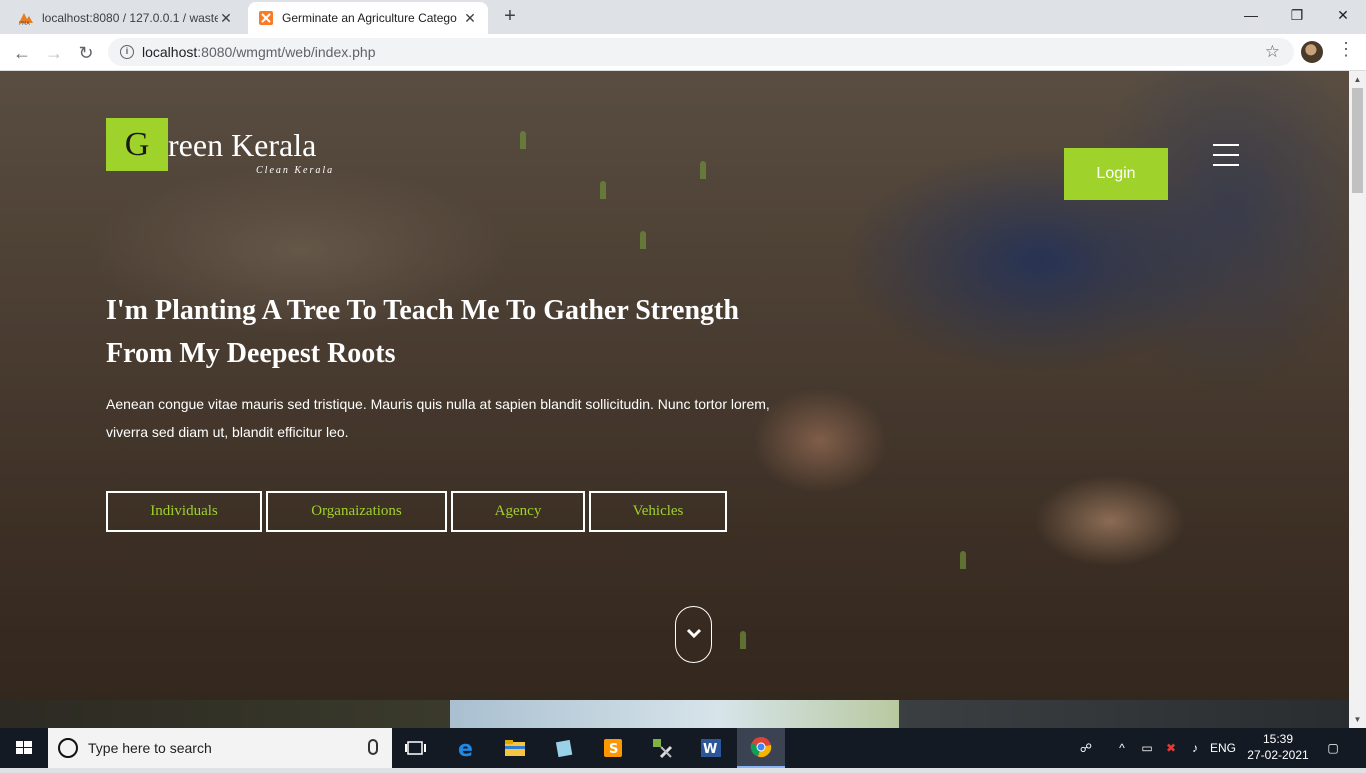 The height and width of the screenshot is (773, 1366). What do you see at coordinates (373, 747) in the screenshot?
I see `microphone-icon` at bounding box center [373, 747].